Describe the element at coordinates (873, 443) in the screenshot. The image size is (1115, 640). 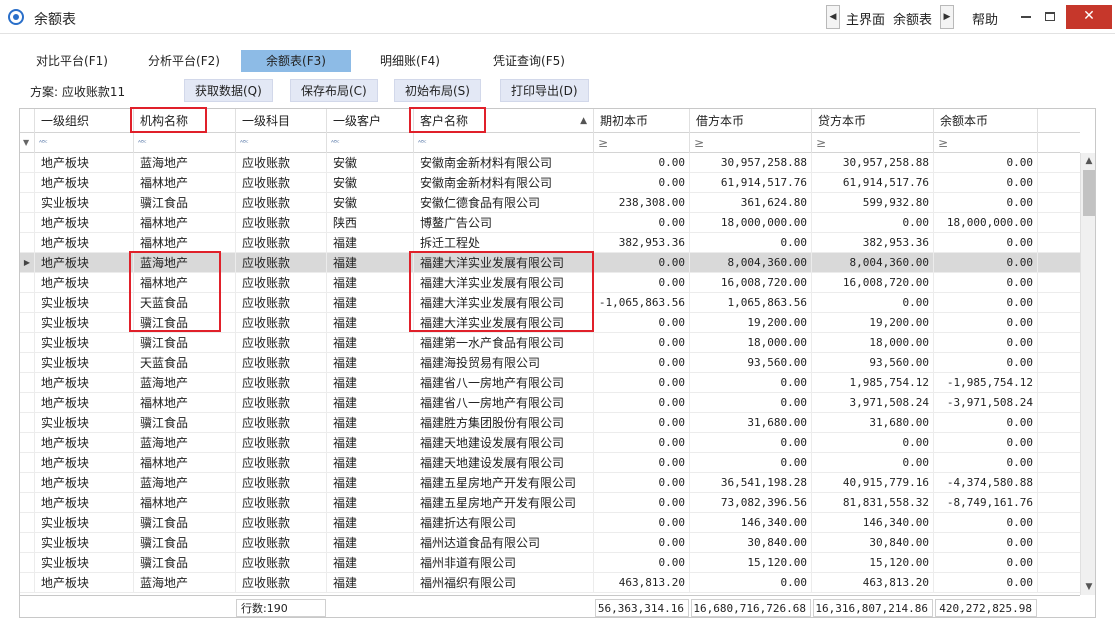
I see `cell-credit: 0.00` at that location.